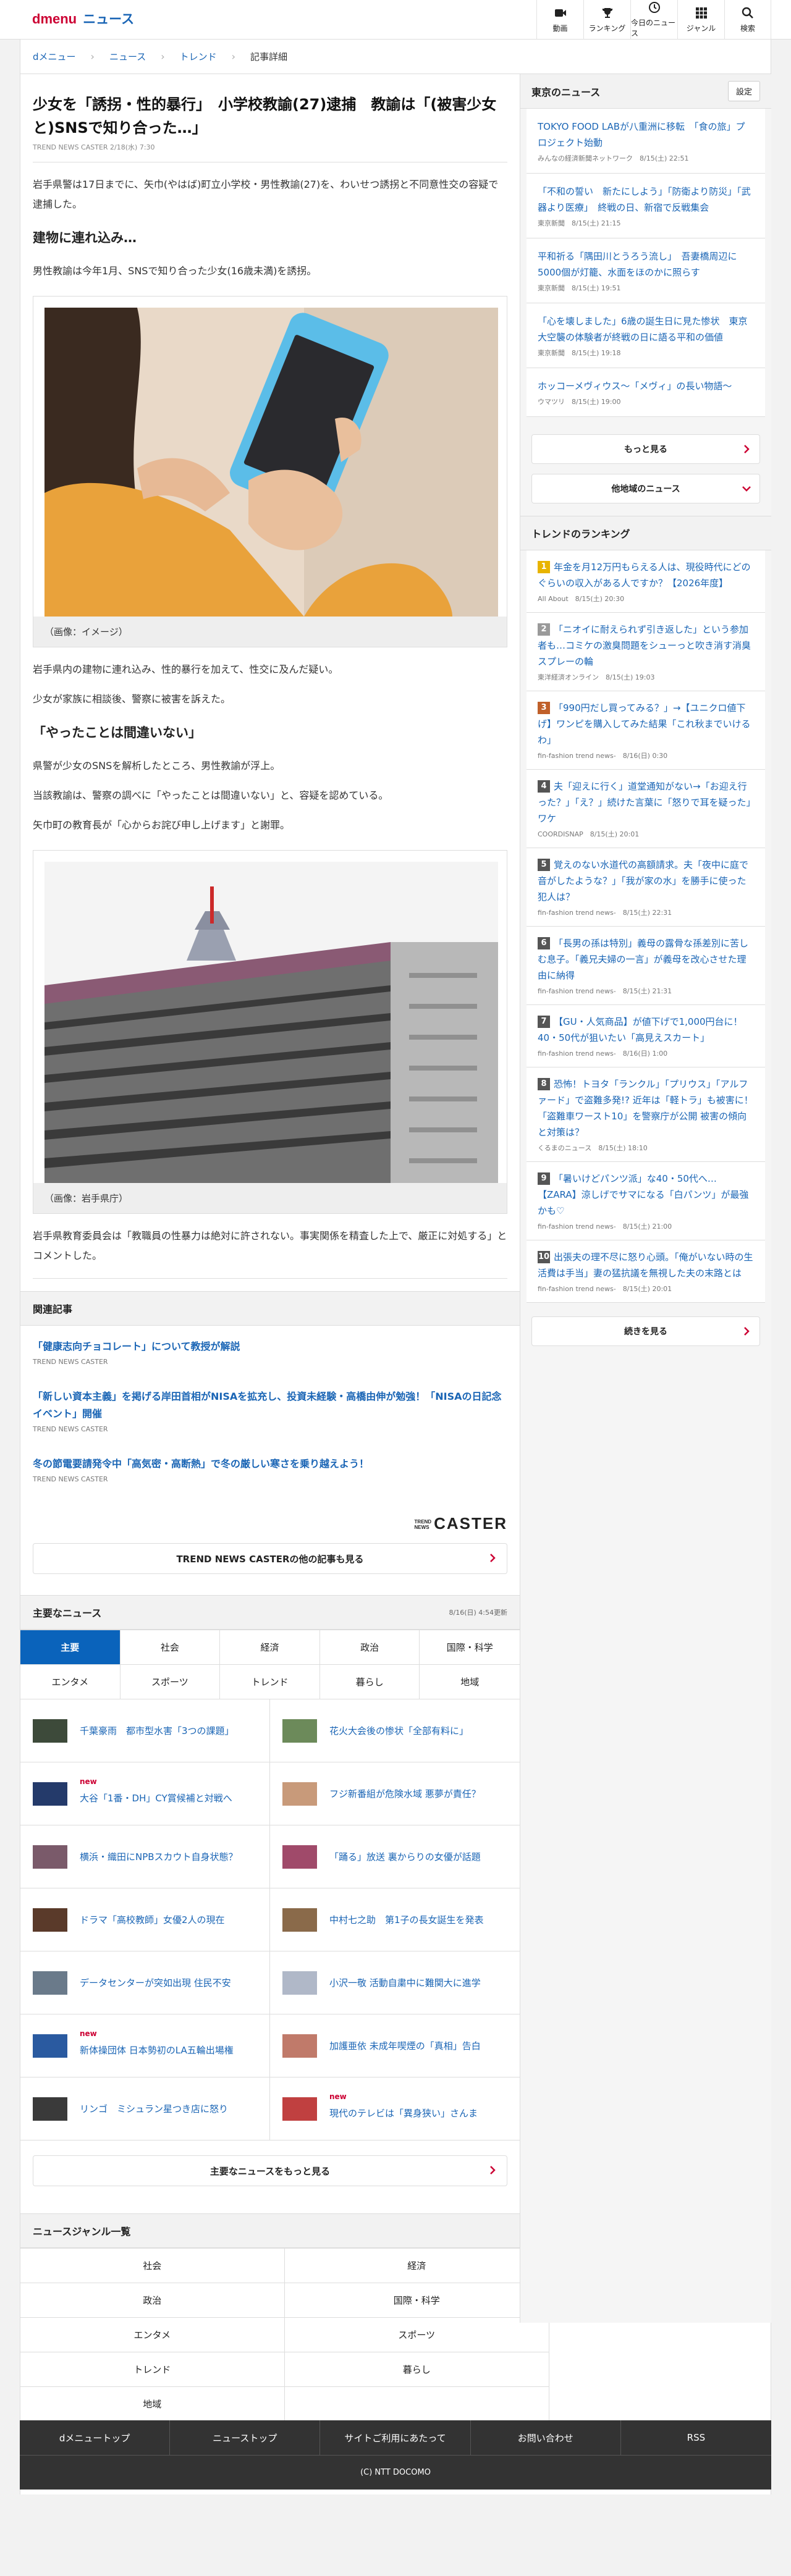 This screenshot has width=791, height=2576. I want to click on related-link: 「健康志向チョコレート」について教授が解説, so click(136, 1346).